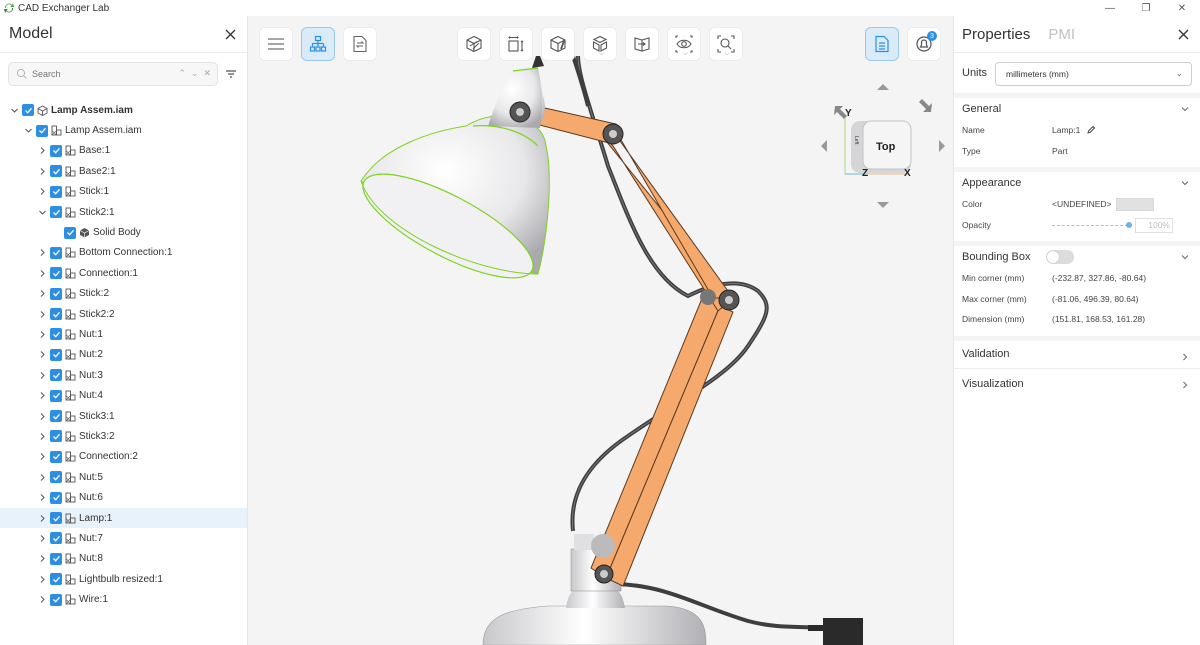 The image size is (1200, 645). What do you see at coordinates (123, 171) in the screenshot?
I see `tree-item: Base2:1` at bounding box center [123, 171].